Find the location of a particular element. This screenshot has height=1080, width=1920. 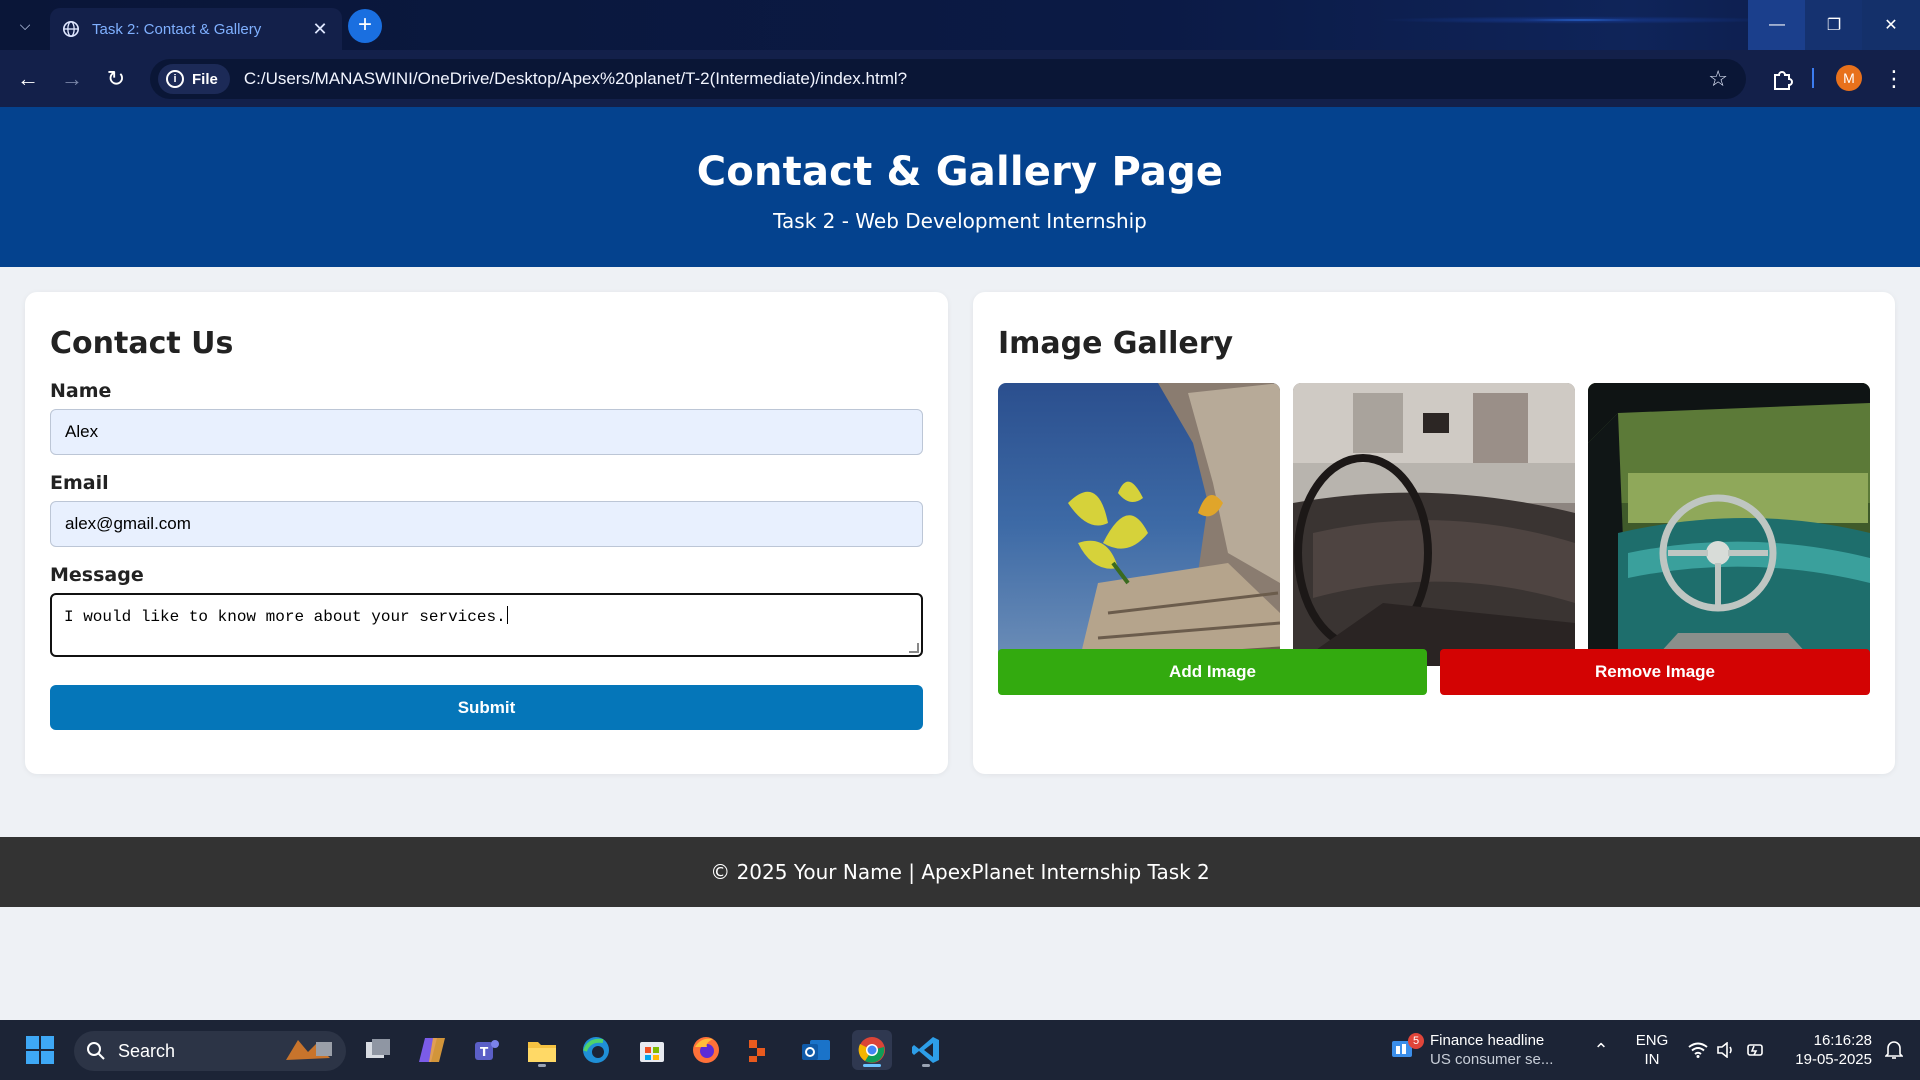

lang-top: ENG is located at coordinates (1652, 1040).